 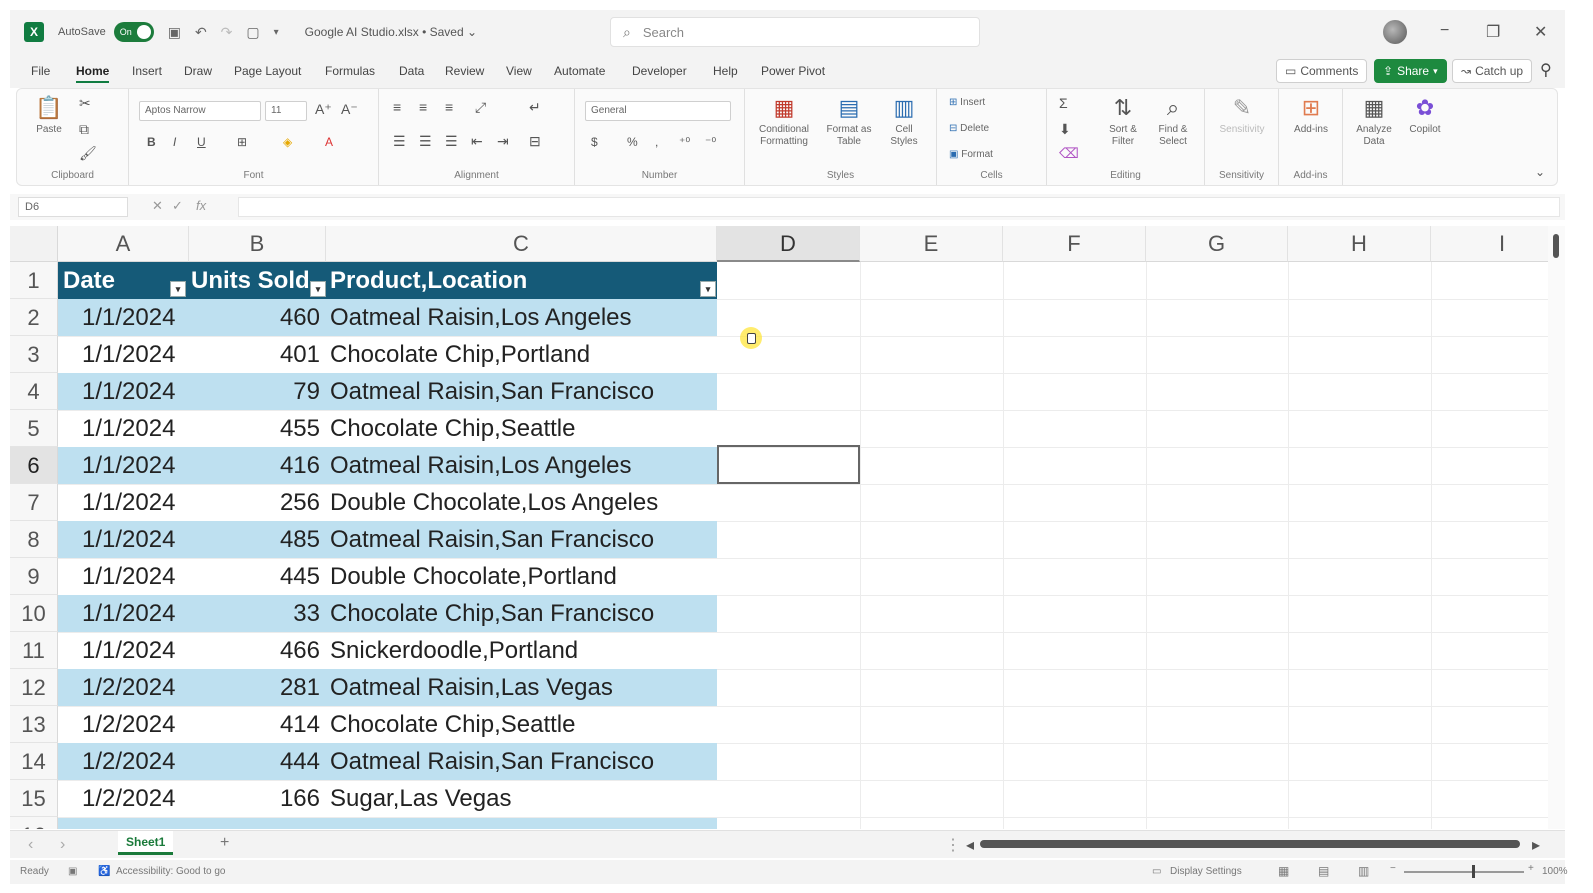 What do you see at coordinates (73, 207) in the screenshot?
I see `name-box: D6` at bounding box center [73, 207].